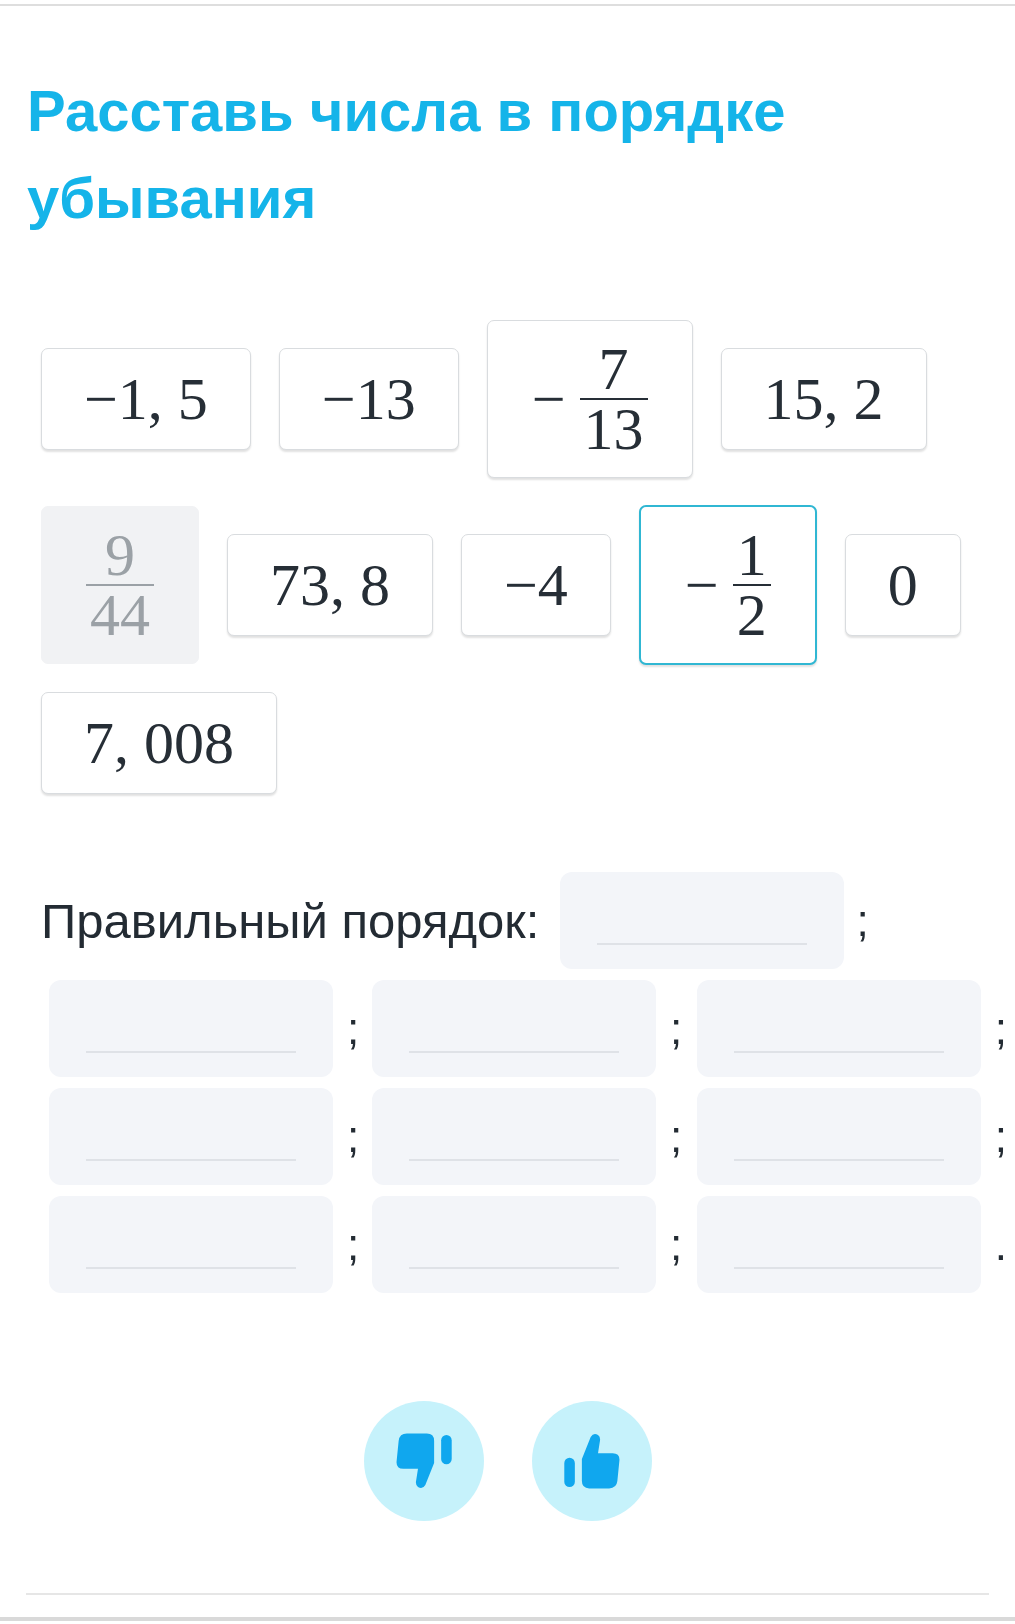 The image size is (1015, 1624). What do you see at coordinates (902, 585) in the screenshot?
I see `number-card: 0` at bounding box center [902, 585].